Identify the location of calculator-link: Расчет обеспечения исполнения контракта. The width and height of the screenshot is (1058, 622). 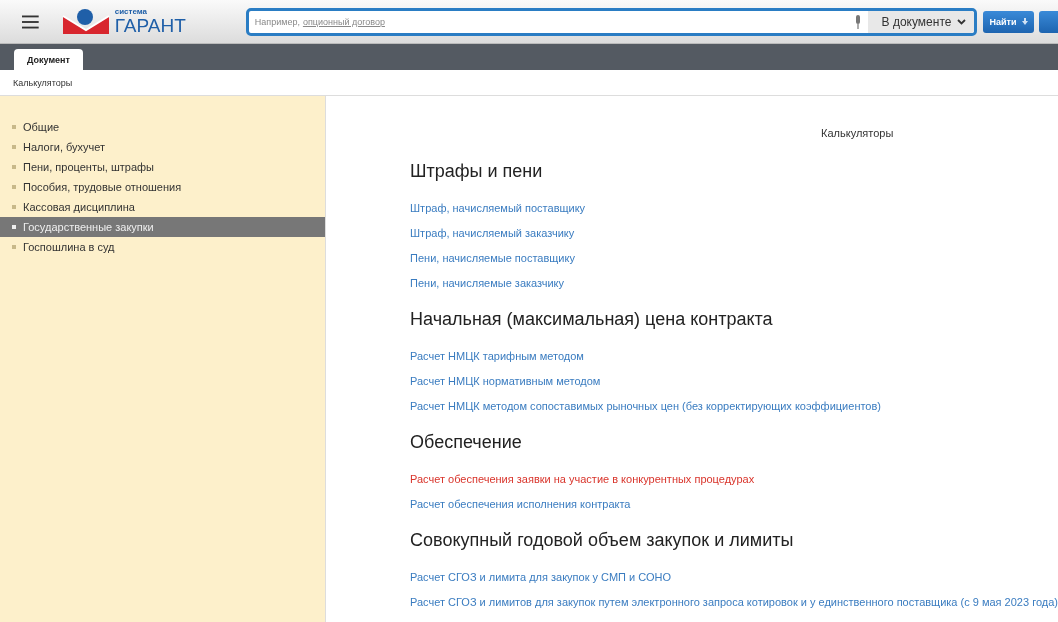
(520, 504).